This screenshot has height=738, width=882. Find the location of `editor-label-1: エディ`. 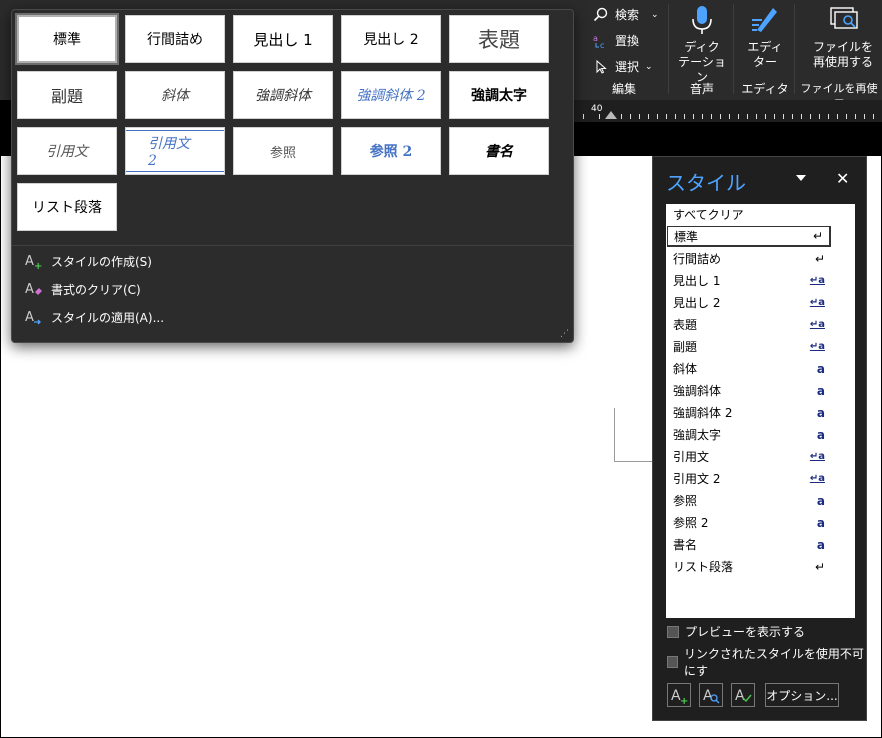

editor-label-1: エディ is located at coordinates (765, 47).